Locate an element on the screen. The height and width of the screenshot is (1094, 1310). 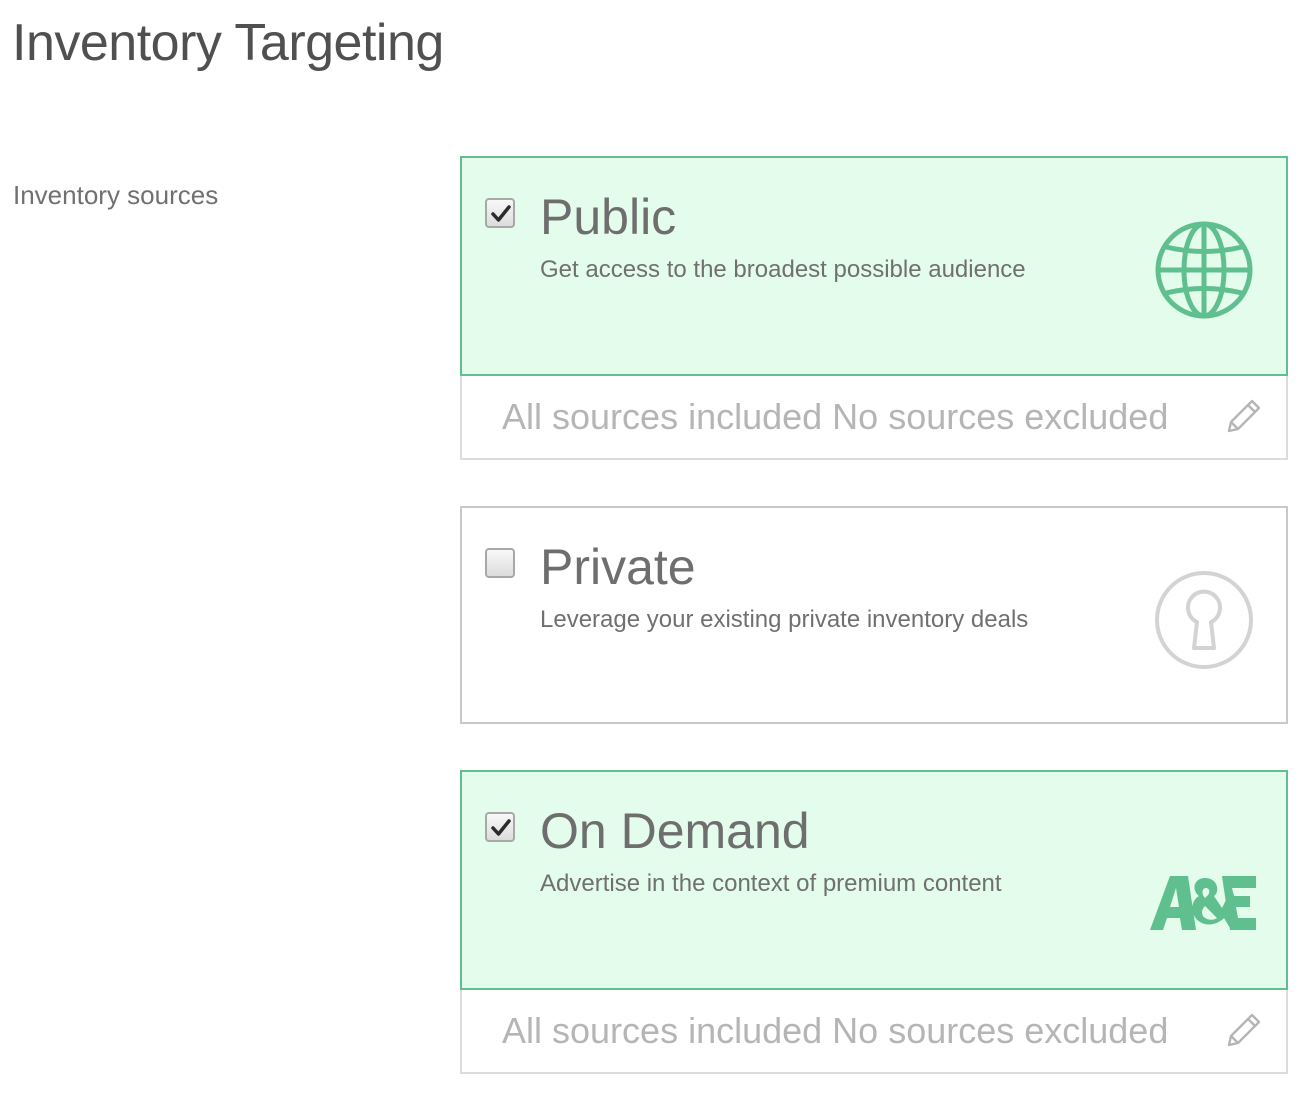
public-checkbox is located at coordinates (500, 213).